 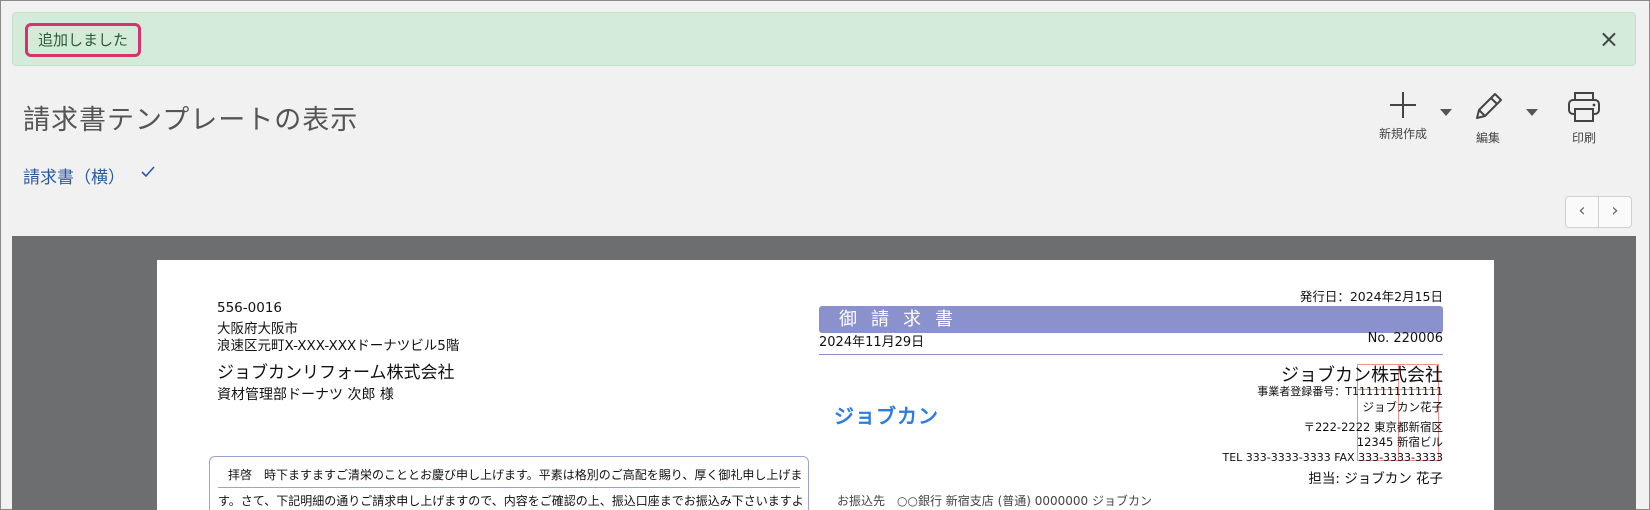 I want to click on invoice-date: 2024年11月29日, so click(x=872, y=342).